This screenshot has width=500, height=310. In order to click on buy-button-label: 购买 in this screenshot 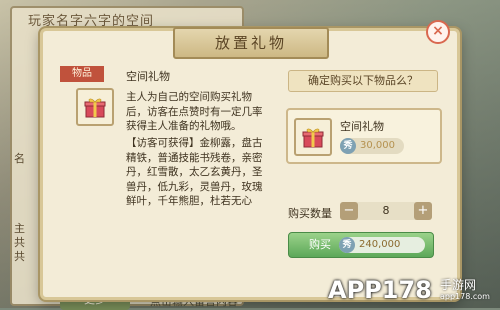, I will do `click(320, 244)`.